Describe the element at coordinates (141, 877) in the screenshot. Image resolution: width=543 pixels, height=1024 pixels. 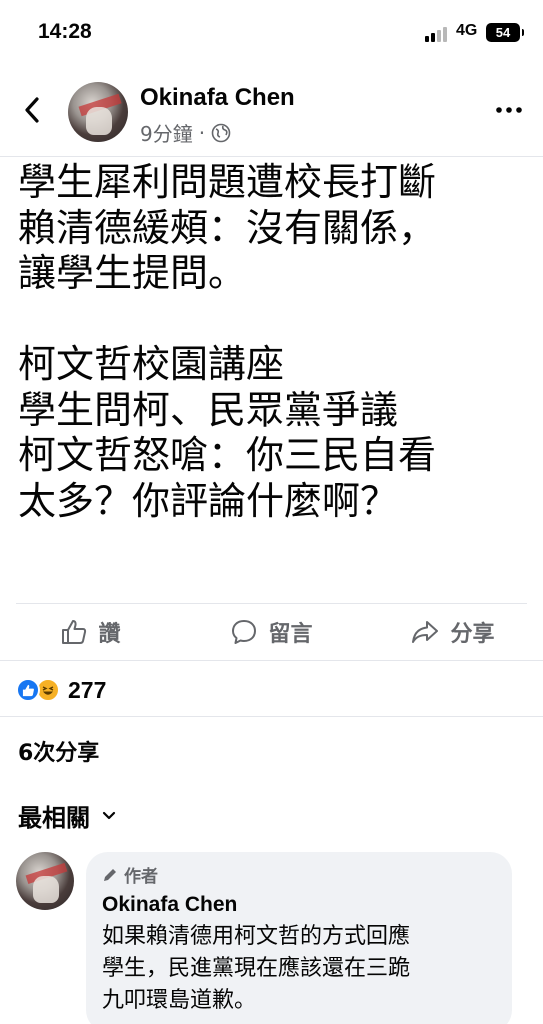
I see `author-badge-label: 作者` at that location.